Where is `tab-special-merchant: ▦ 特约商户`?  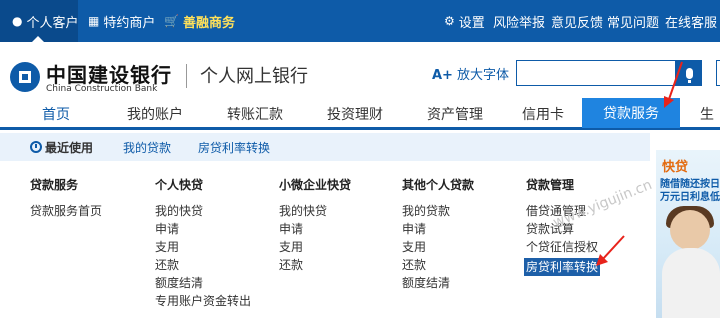
tab-special-merchant: ▦ 特约商户 is located at coordinates (121, 21).